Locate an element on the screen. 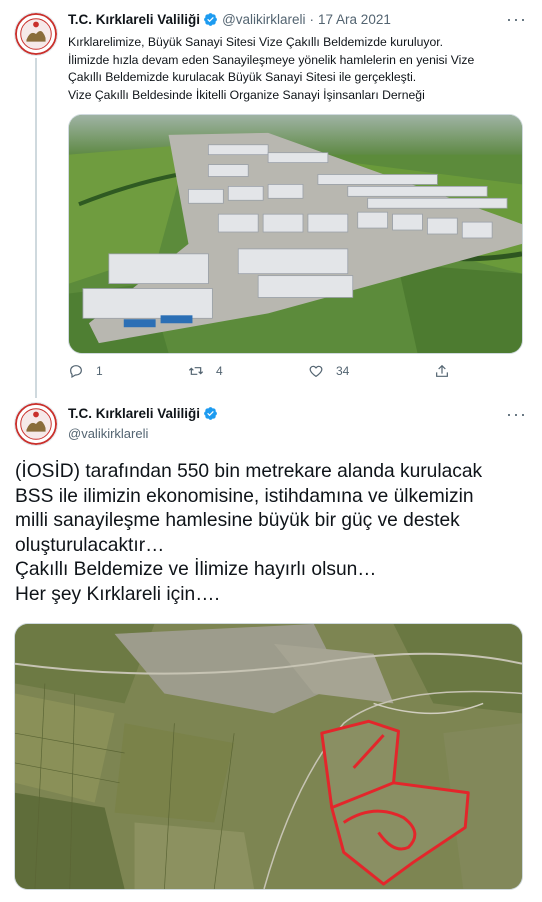  share-button is located at coordinates (448, 371).